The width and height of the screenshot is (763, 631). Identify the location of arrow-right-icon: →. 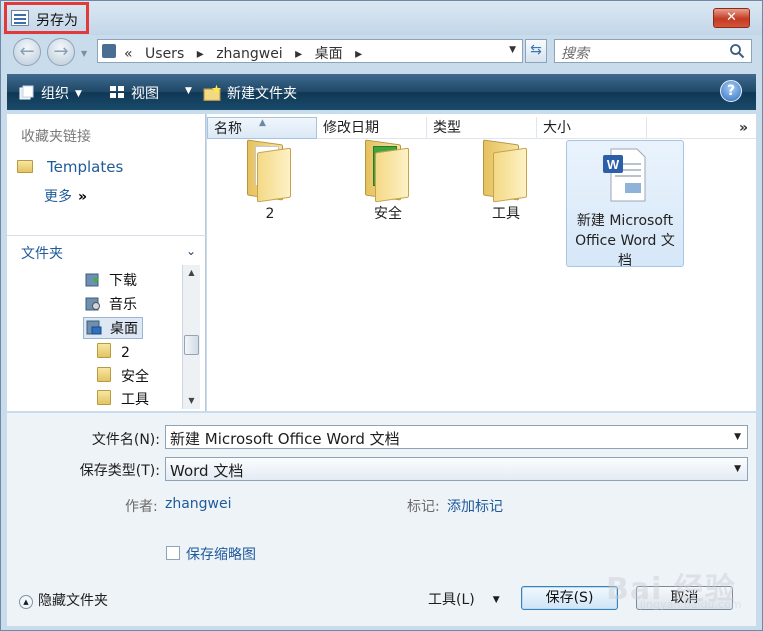
(61, 51).